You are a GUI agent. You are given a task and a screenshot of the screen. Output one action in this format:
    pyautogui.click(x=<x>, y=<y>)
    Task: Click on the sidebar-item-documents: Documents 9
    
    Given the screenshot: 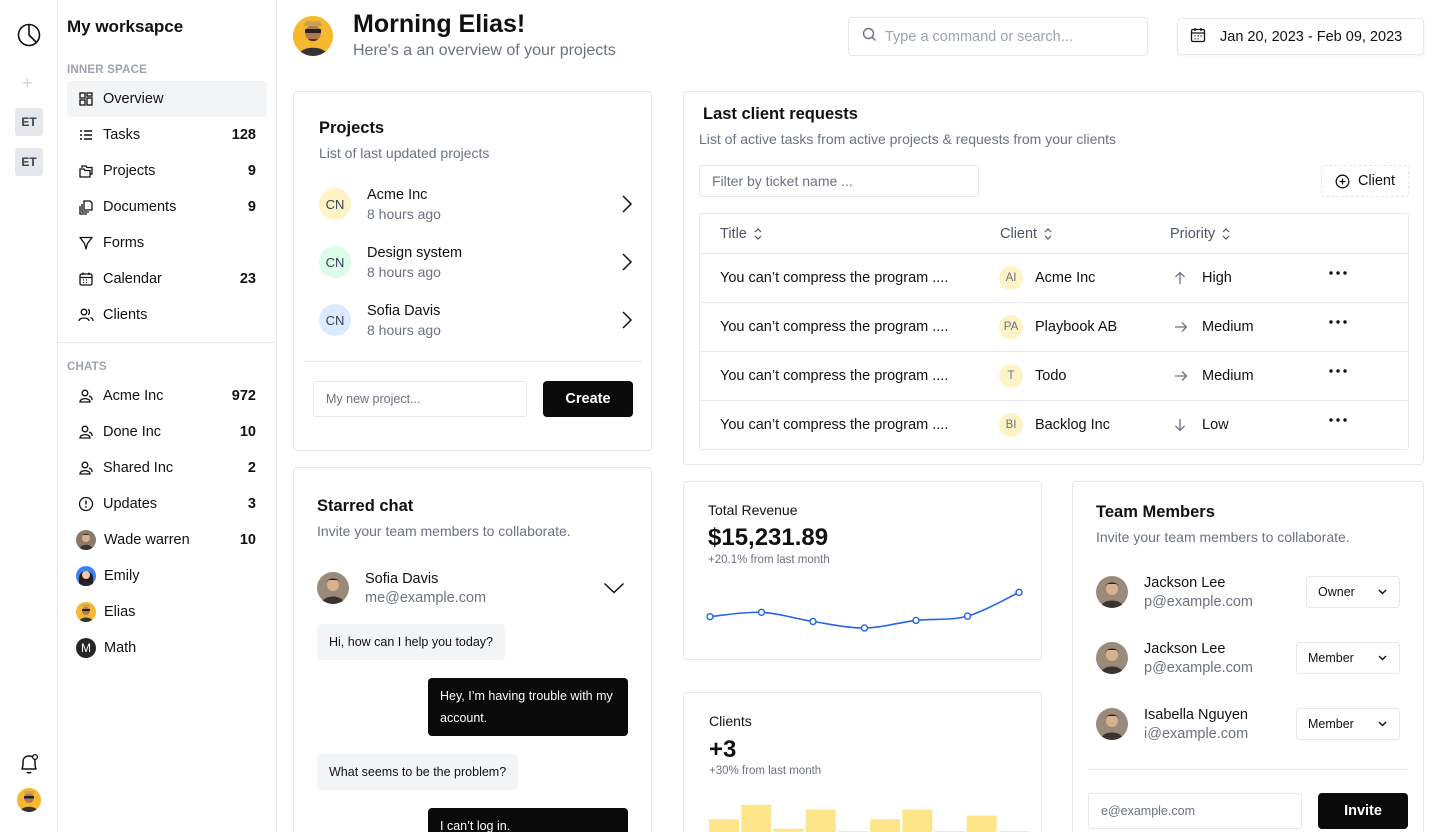 What is the action you would take?
    pyautogui.click(x=167, y=207)
    